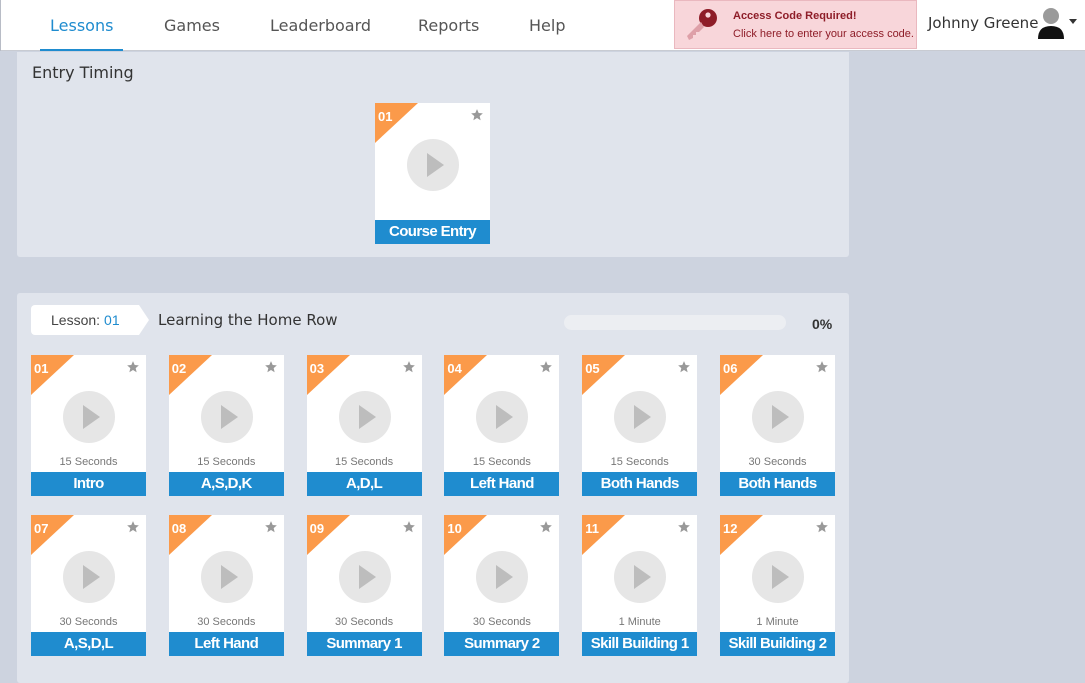 The height and width of the screenshot is (683, 1085). Describe the element at coordinates (432, 232) in the screenshot. I see `card-label: Course Entry` at that location.